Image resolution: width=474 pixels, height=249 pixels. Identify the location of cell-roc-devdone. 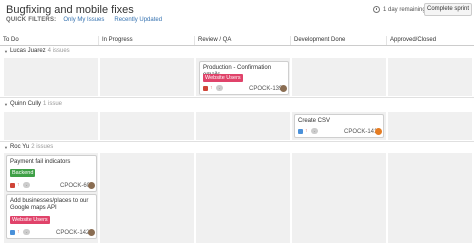
(339, 198).